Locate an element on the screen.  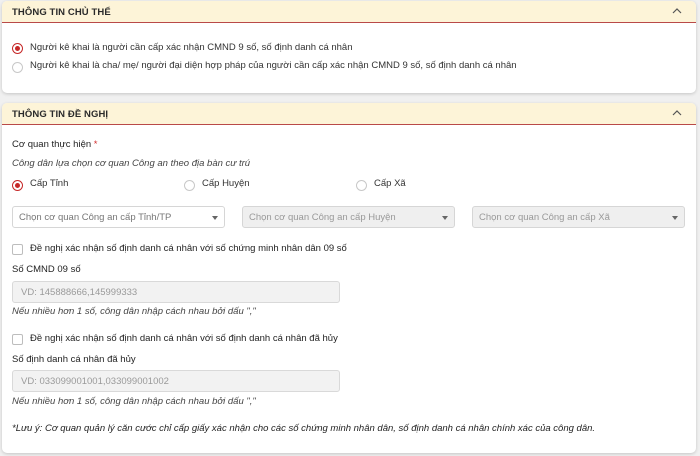
request-info-header: THÔNG TIN ĐỀ NGHỊ is located at coordinates (349, 114).